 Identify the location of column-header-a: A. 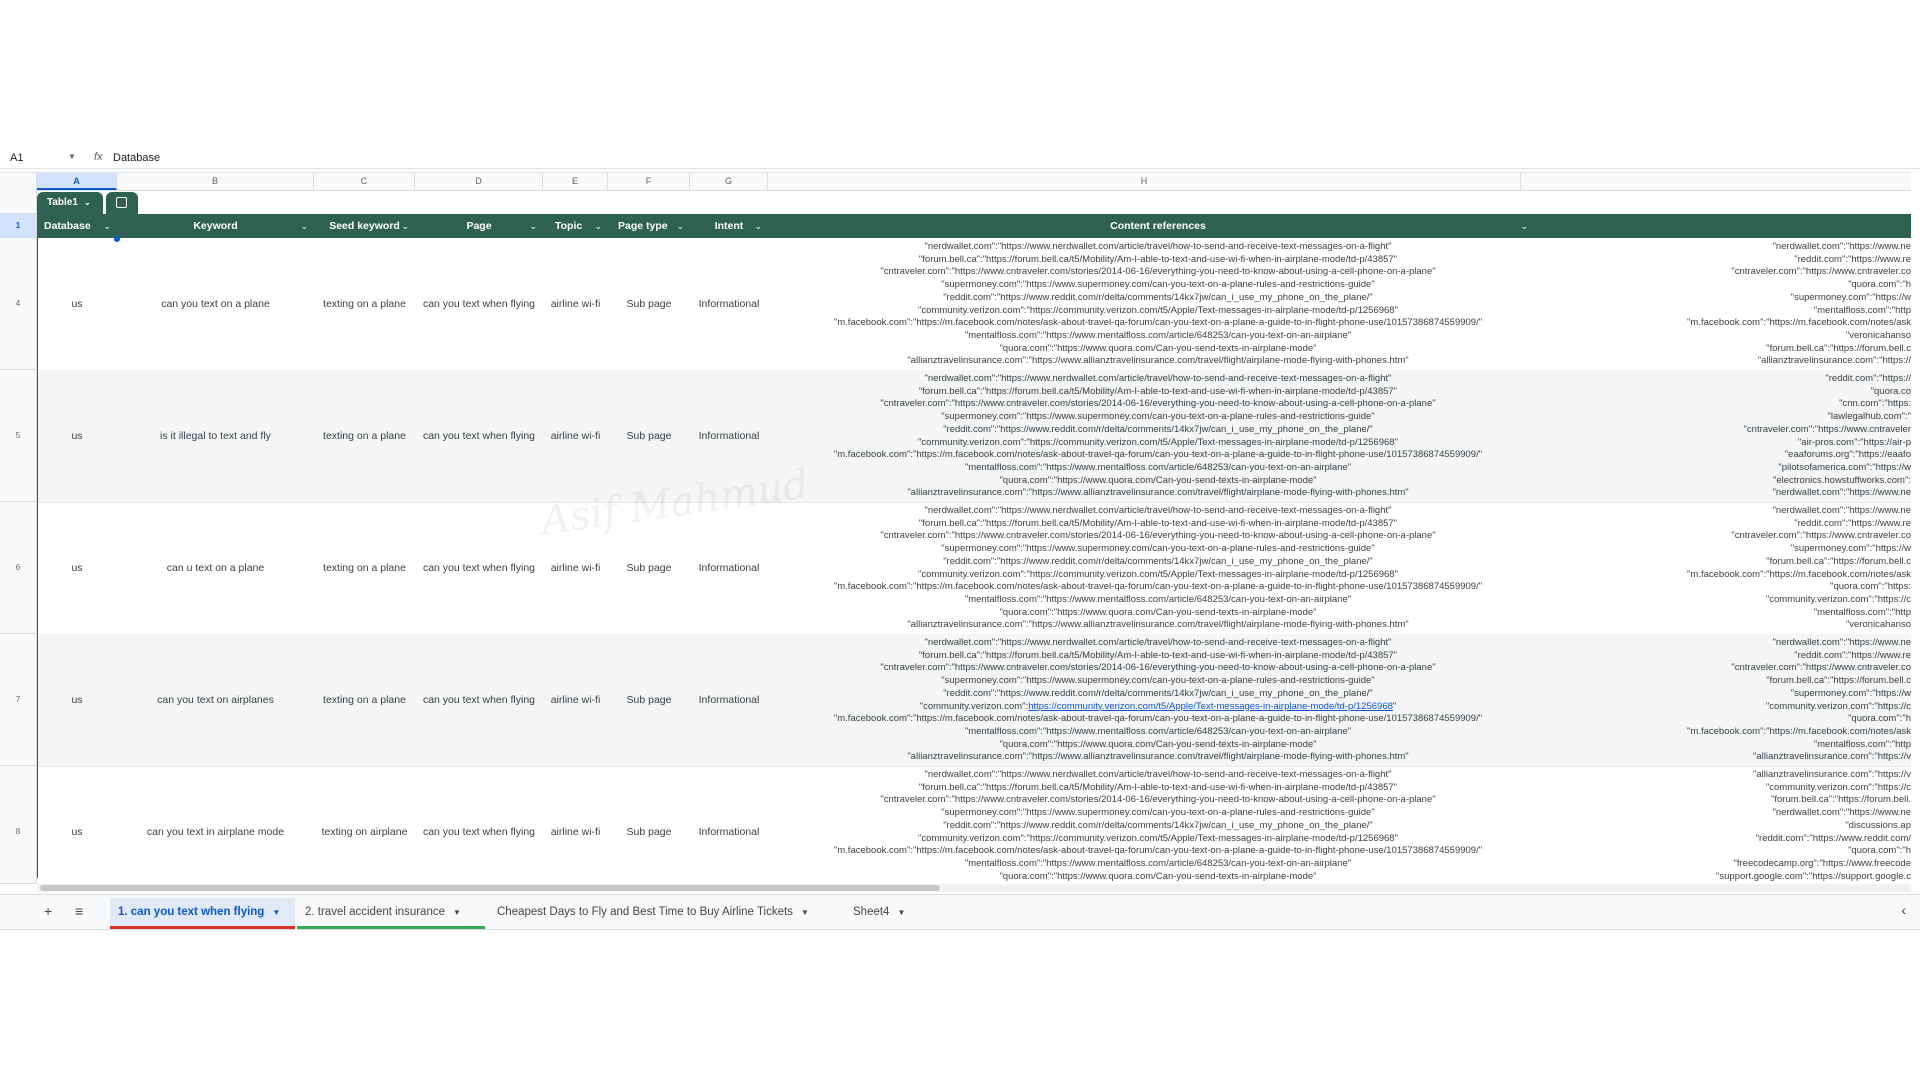
(77, 181).